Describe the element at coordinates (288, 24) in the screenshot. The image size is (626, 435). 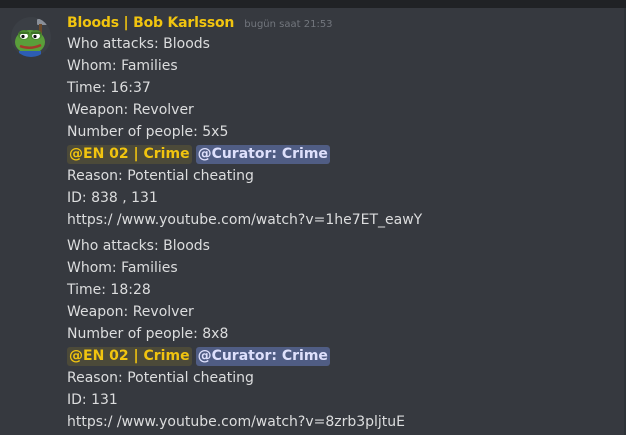
I see `timestamp: bugün saat 21:53` at that location.